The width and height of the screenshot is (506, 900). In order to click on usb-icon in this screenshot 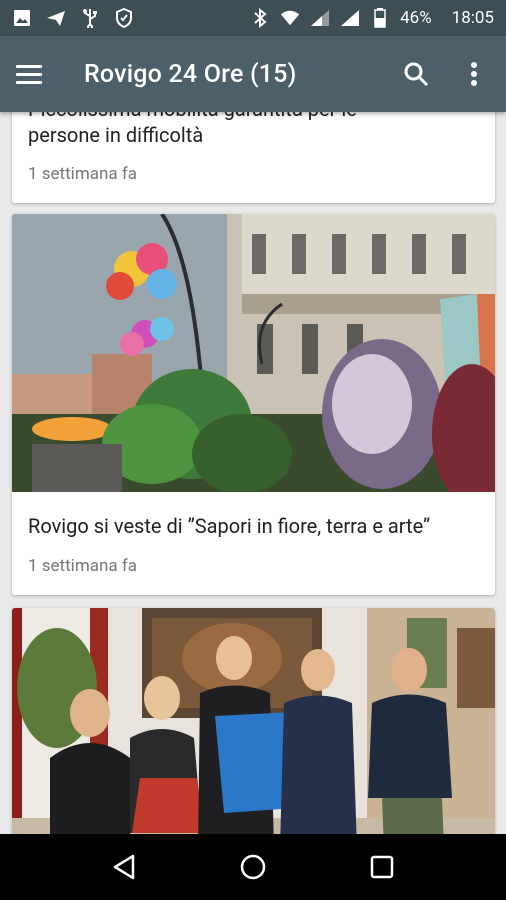, I will do `click(90, 18)`.